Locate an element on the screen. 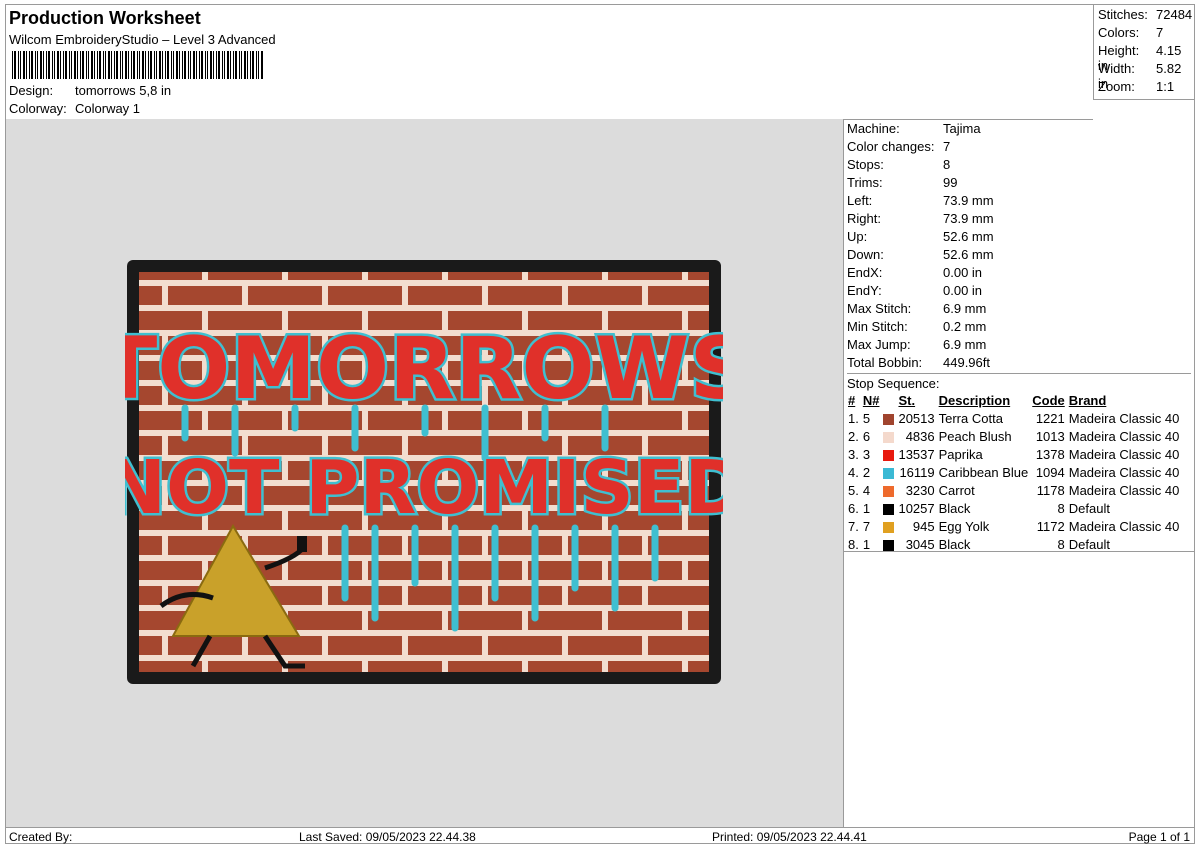 Image resolution: width=1200 pixels, height=848 pixels. info-label: Right: is located at coordinates (864, 218).